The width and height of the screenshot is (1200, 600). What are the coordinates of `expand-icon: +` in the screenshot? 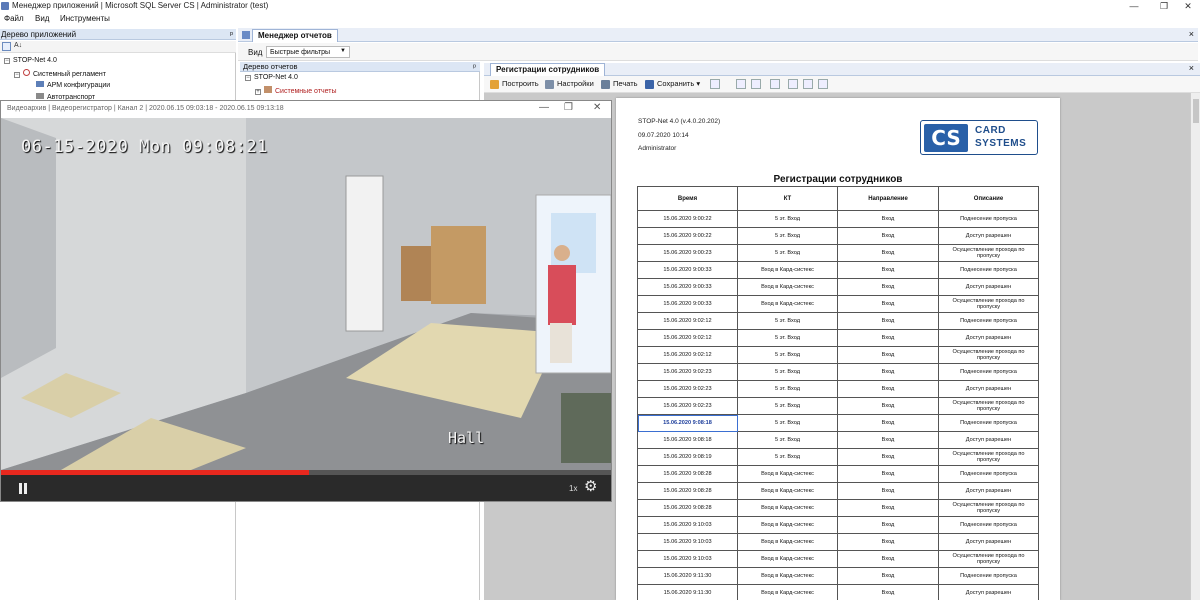 It's located at (258, 92).